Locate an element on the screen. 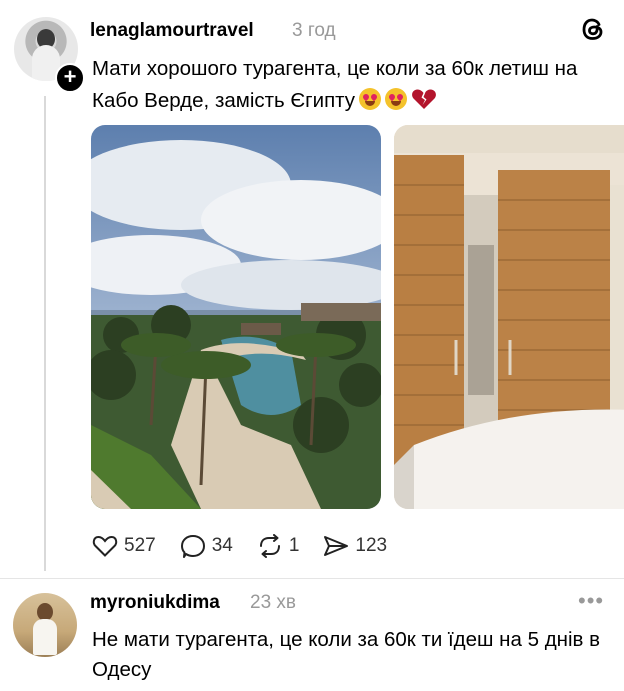 This screenshot has width=624, height=691. send-icon is located at coordinates (336, 546).